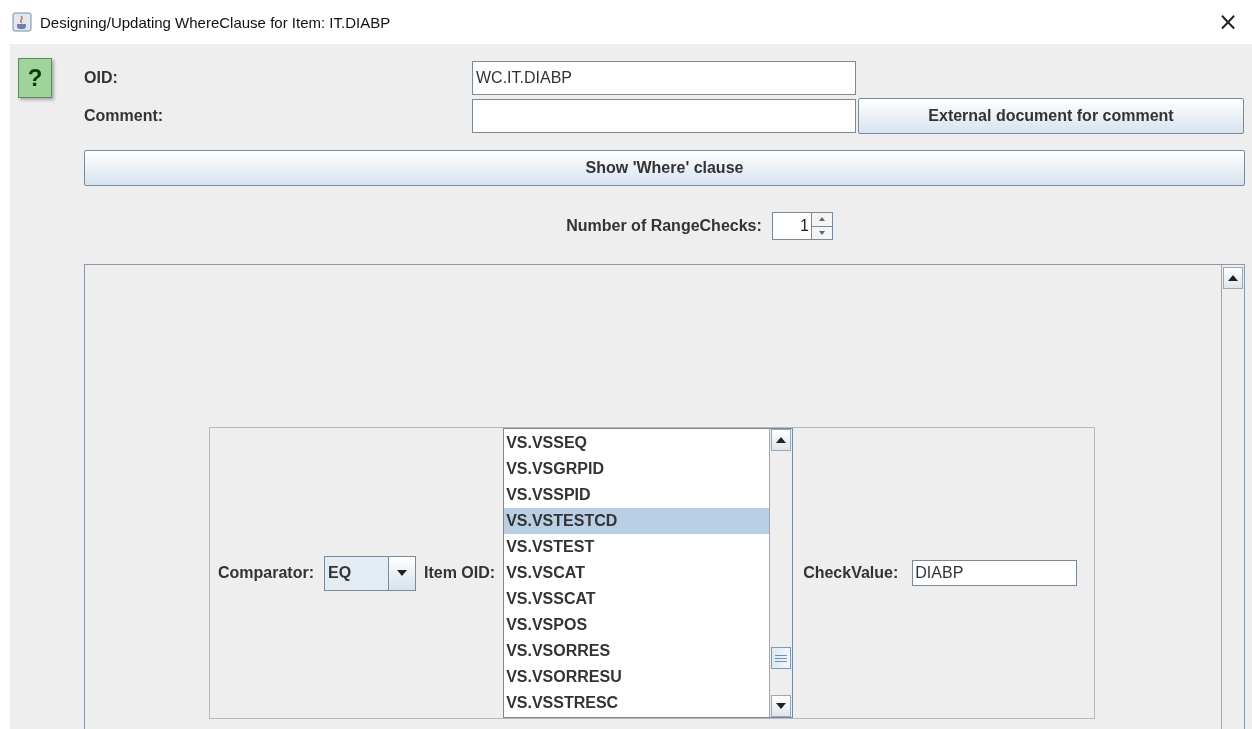  Describe the element at coordinates (101, 78) in the screenshot. I see `oid-label: OID:` at that location.